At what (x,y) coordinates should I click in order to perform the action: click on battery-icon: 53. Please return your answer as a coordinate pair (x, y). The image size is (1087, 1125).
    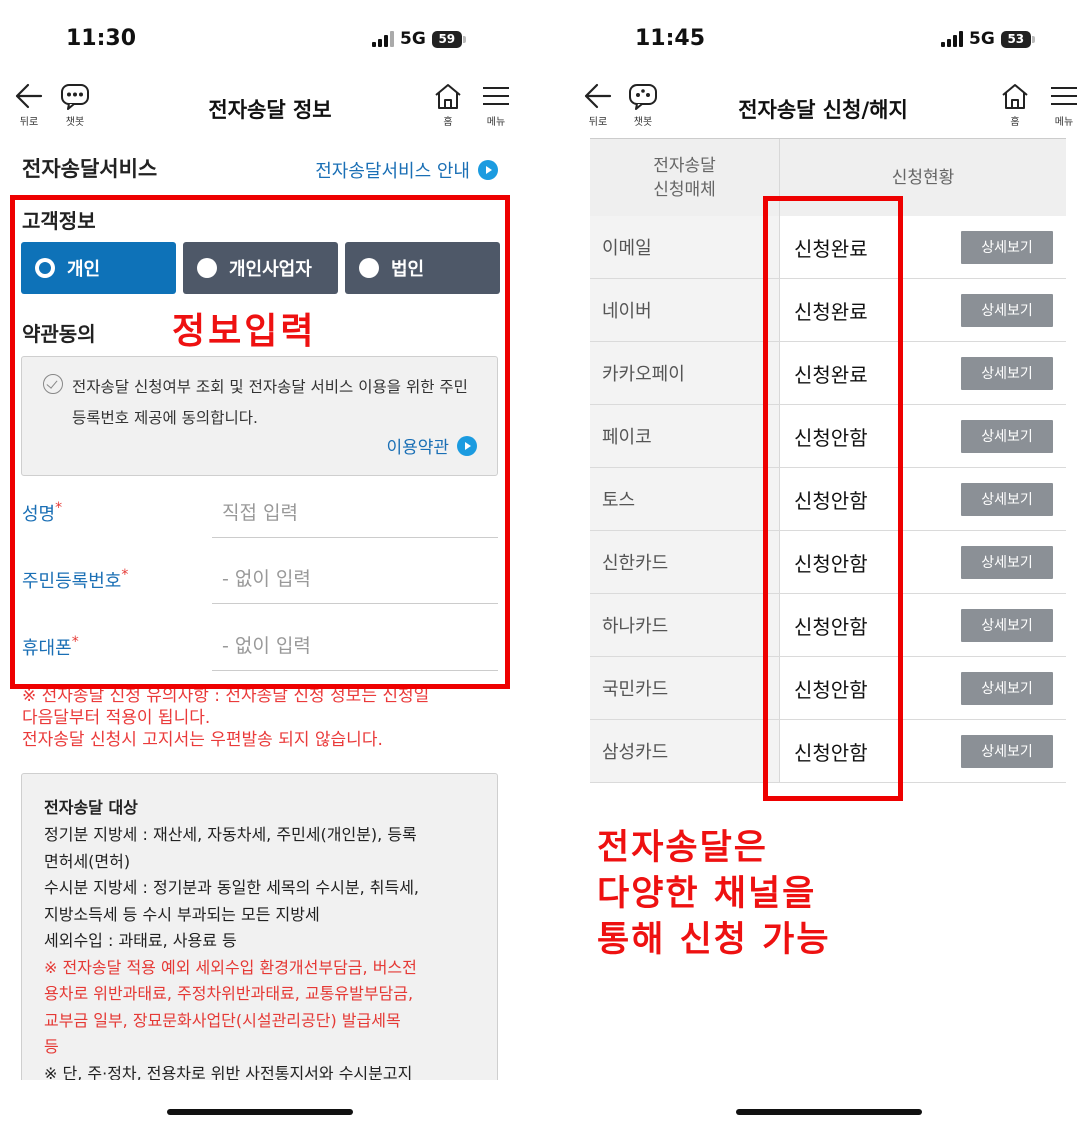
    Looking at the image, I should click on (1017, 39).